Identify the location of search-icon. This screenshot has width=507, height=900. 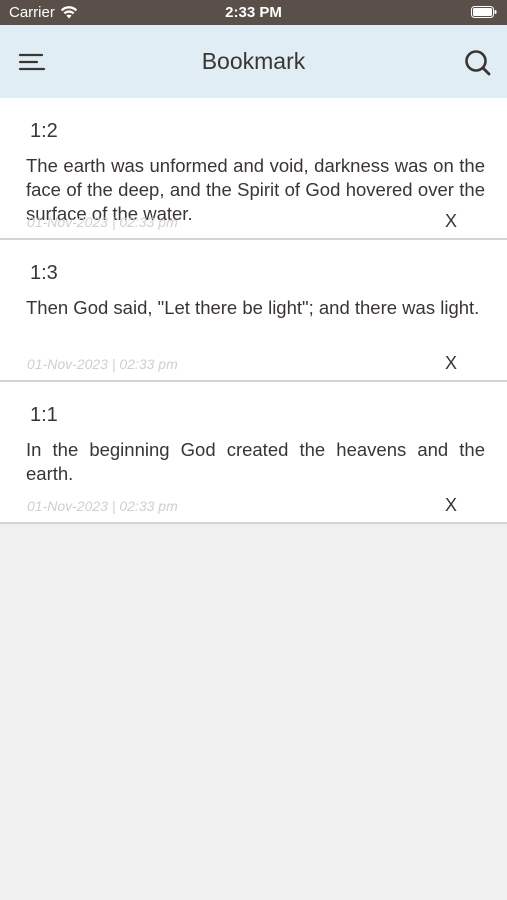
(478, 63).